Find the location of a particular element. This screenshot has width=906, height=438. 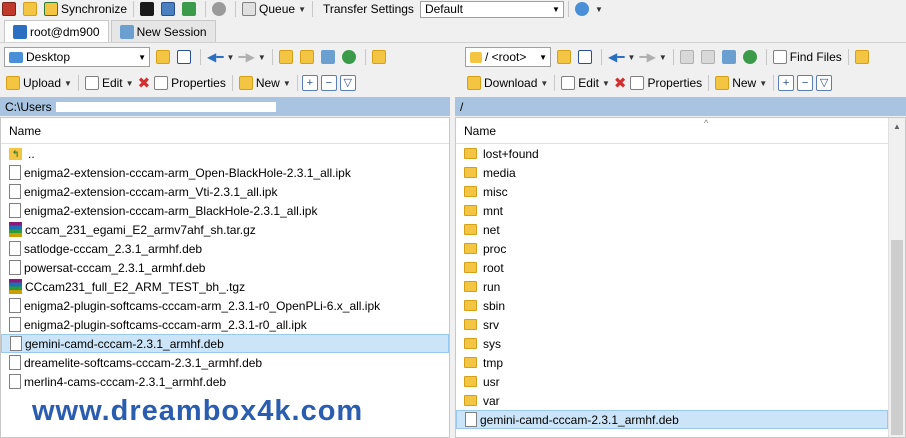

remote-delete-button: ✖ is located at coordinates (620, 83).